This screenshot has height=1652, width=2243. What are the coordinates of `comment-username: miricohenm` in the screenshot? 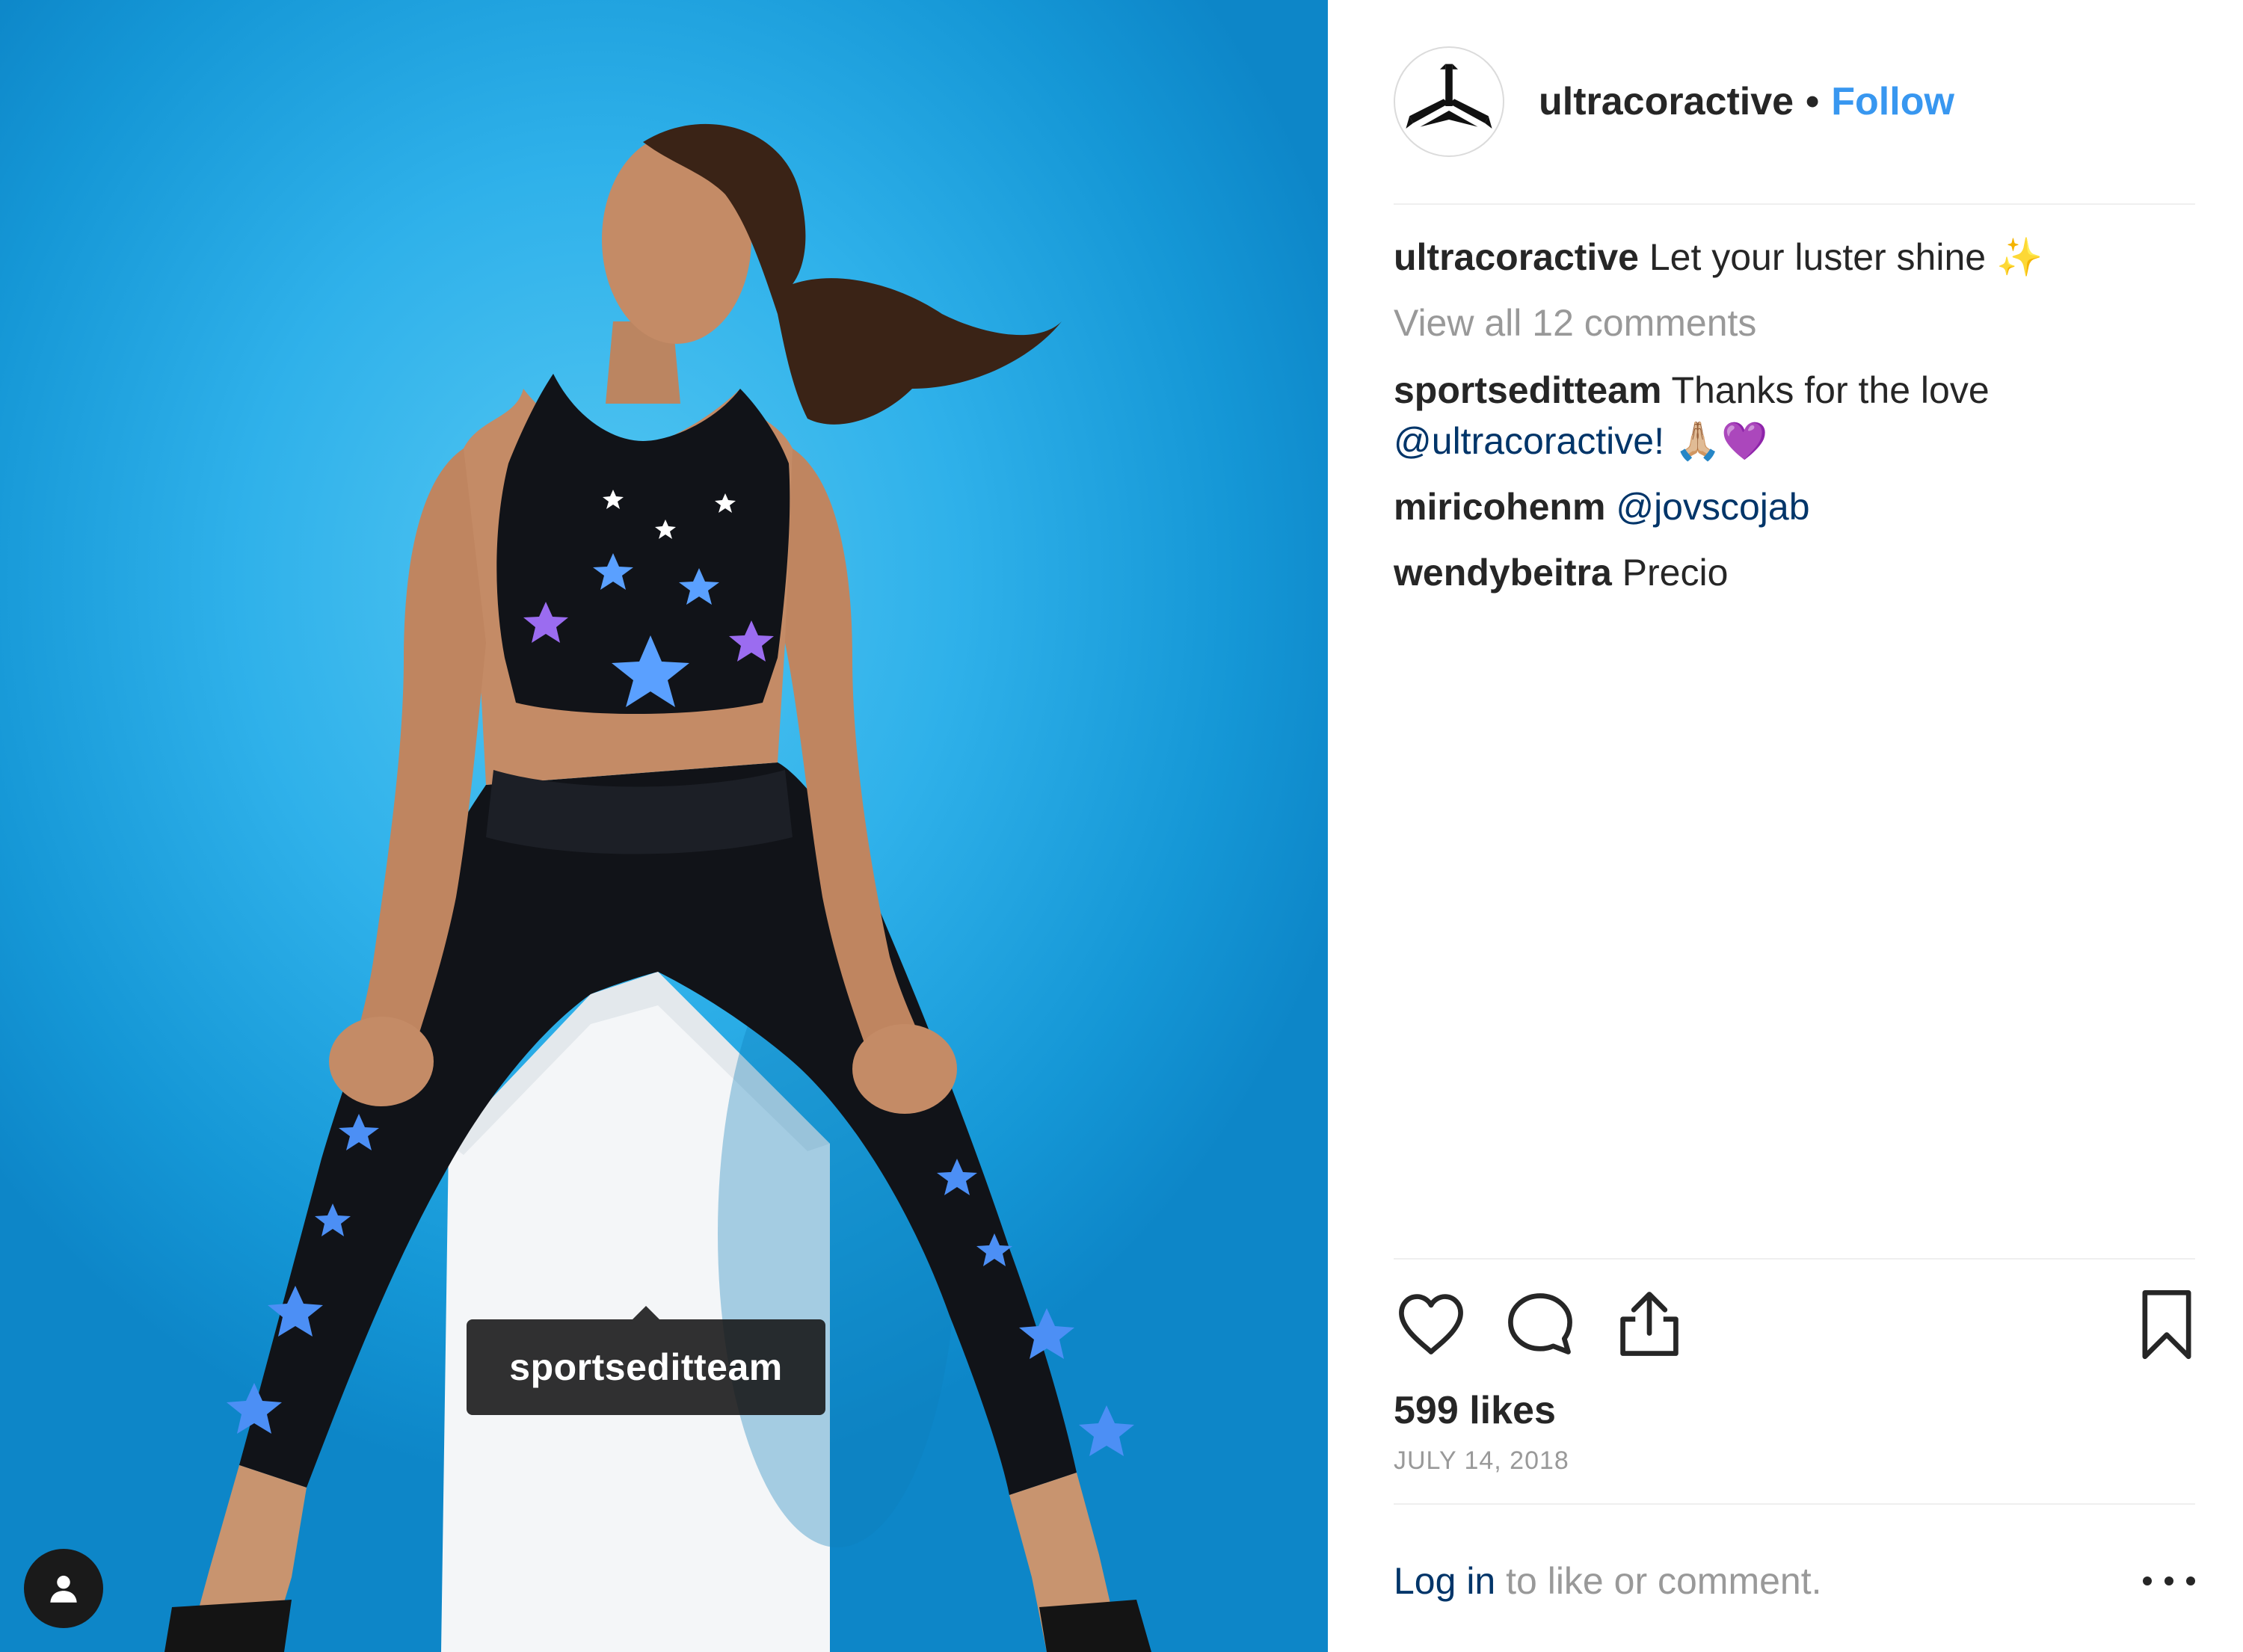 It's located at (1499, 507).